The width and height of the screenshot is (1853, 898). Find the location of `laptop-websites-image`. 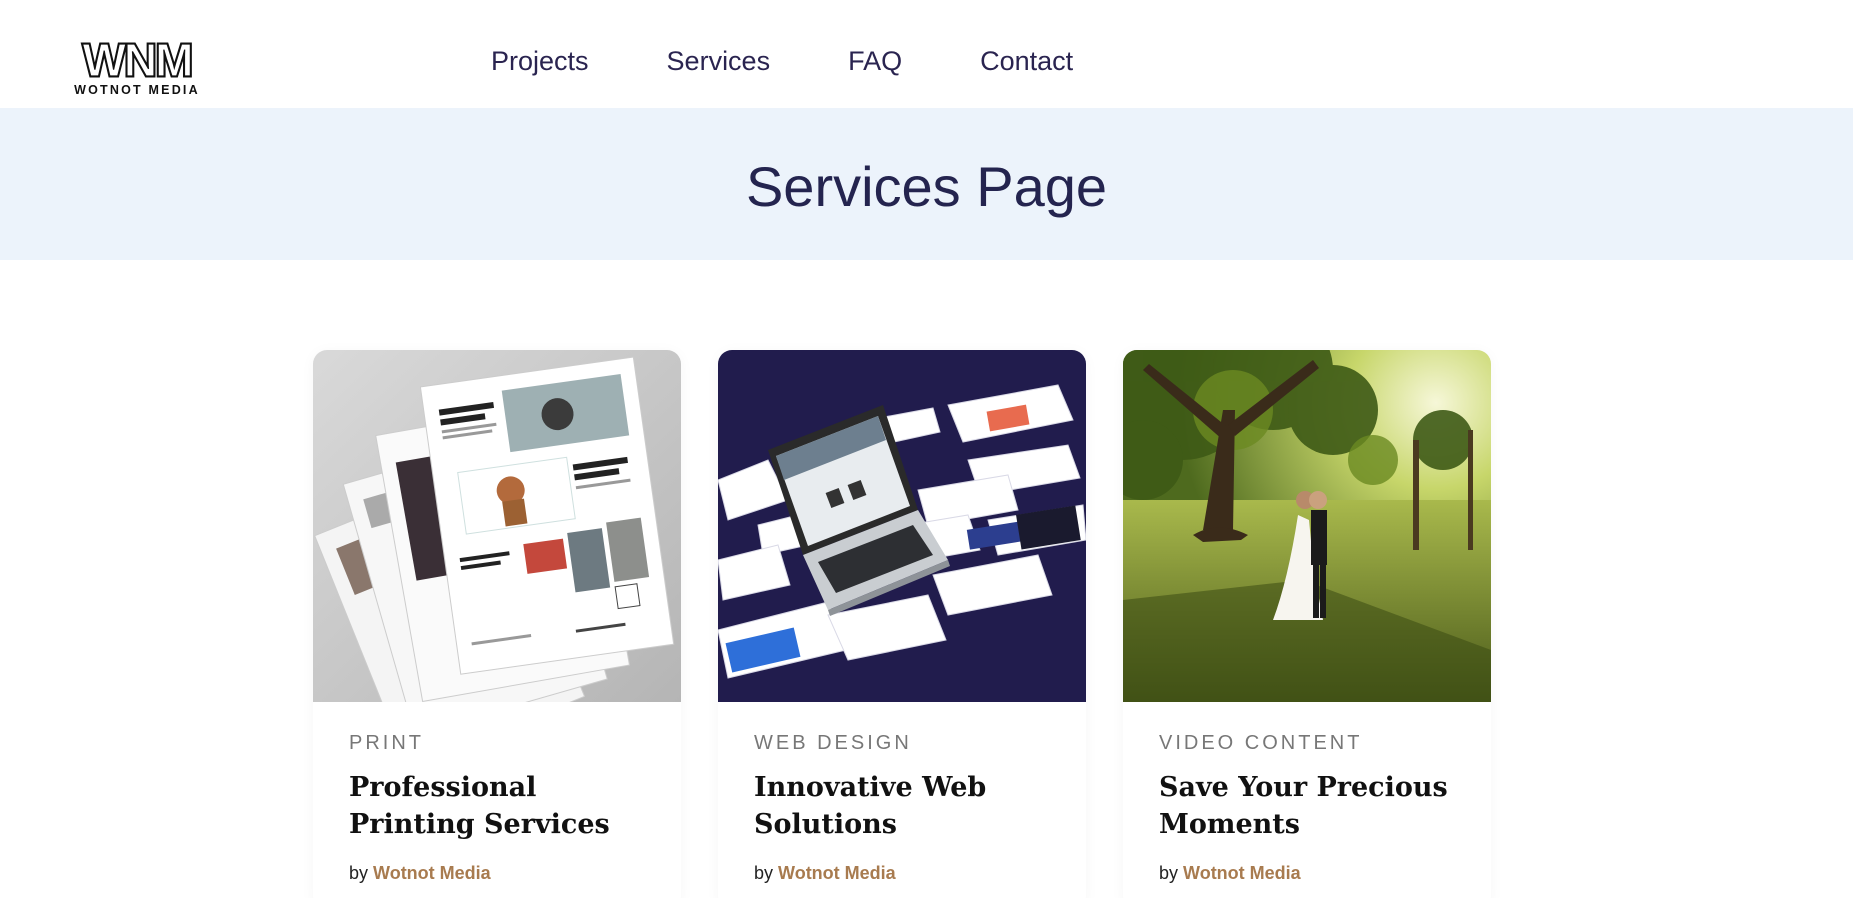

laptop-websites-image is located at coordinates (902, 526).